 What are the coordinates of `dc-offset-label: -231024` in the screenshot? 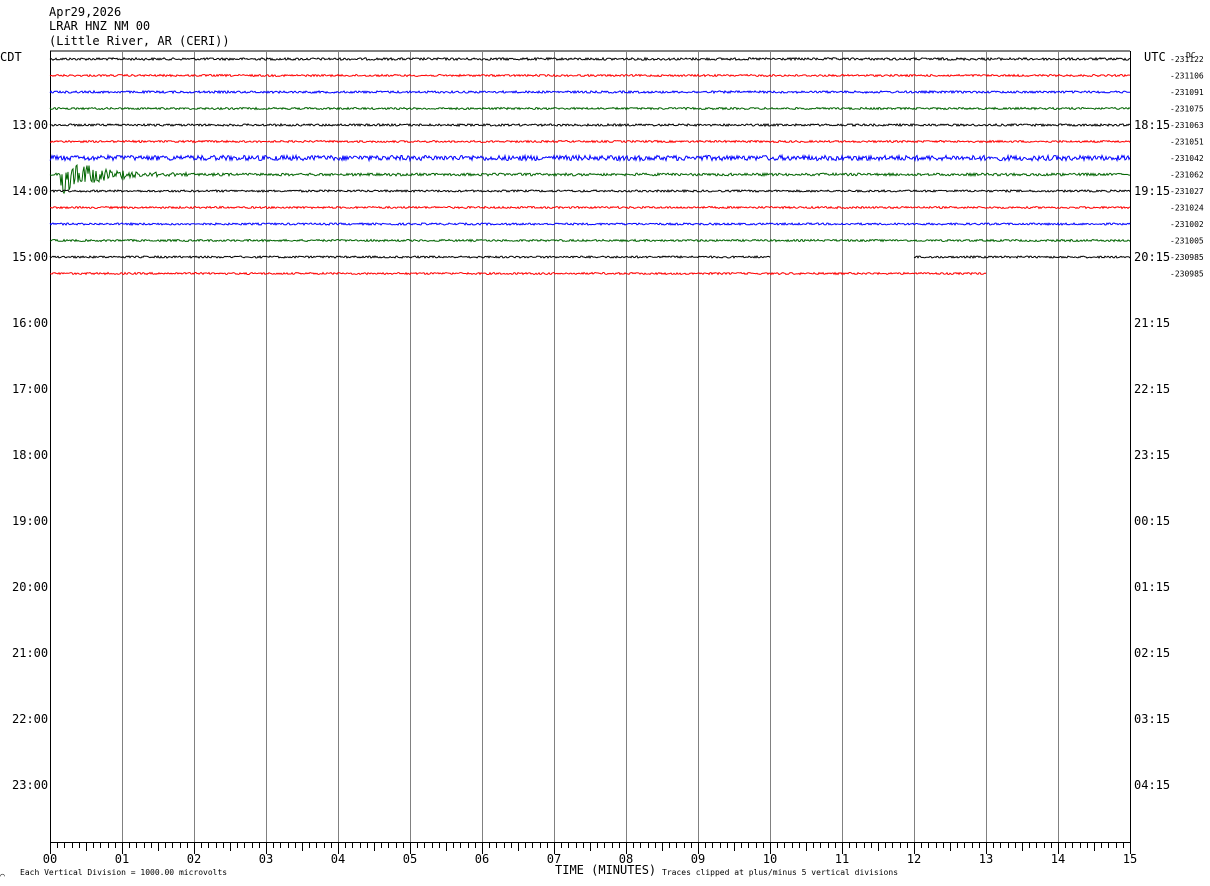 It's located at (1187, 208).